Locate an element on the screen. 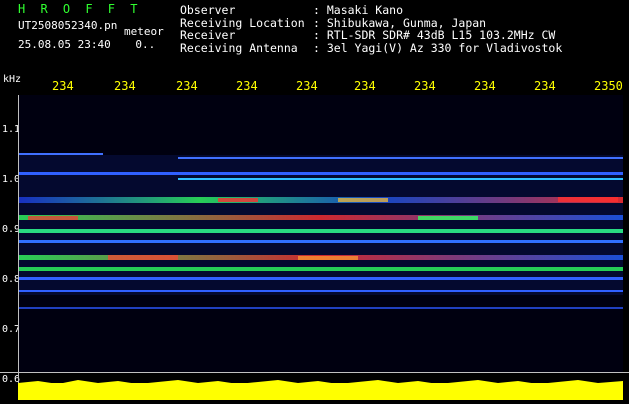 Image resolution: width=629 pixels, height=404 pixels. datetime-value: 25.08.05 23:40 is located at coordinates (64, 44).